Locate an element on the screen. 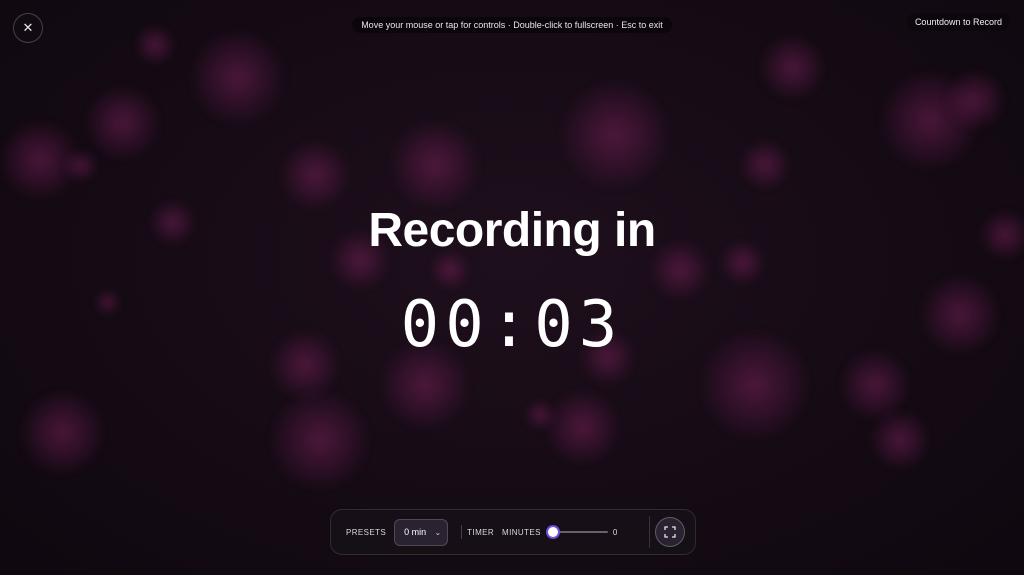 The image size is (1024, 575). control-bar: PRESETS 0 min ⌄ TIMER MINUTES 0 is located at coordinates (513, 532).